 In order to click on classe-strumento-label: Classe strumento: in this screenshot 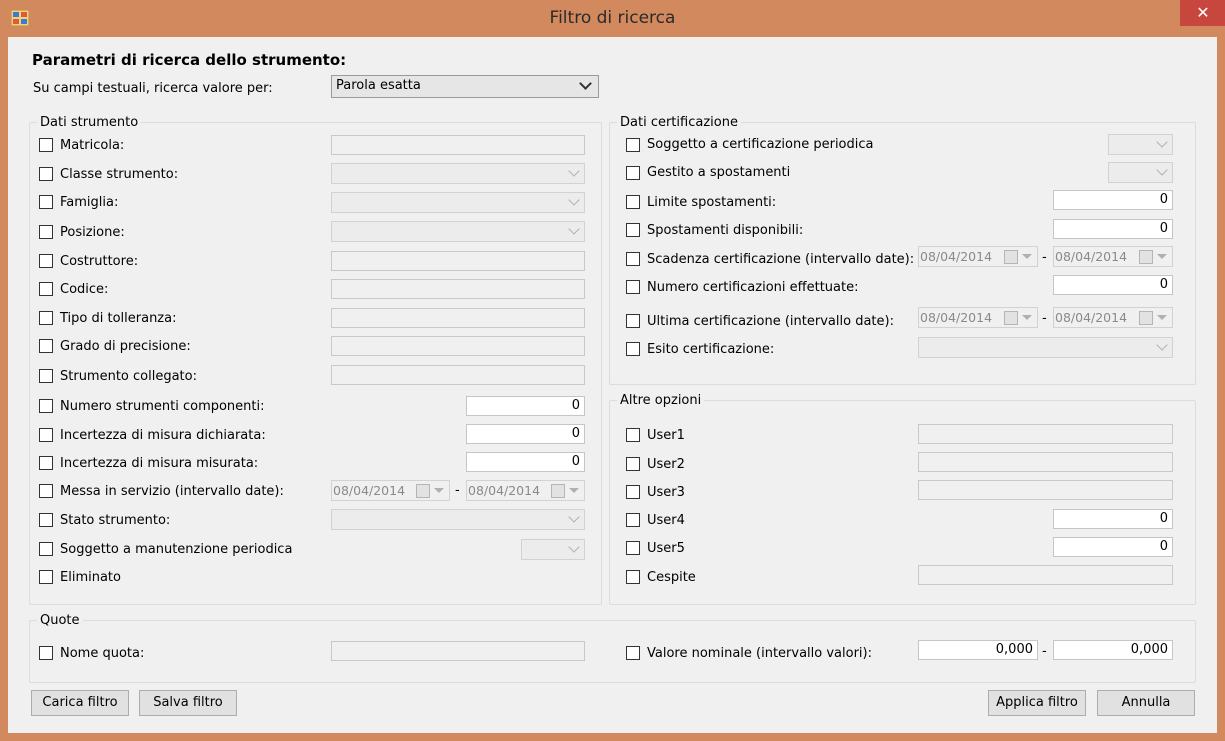, I will do `click(119, 174)`.